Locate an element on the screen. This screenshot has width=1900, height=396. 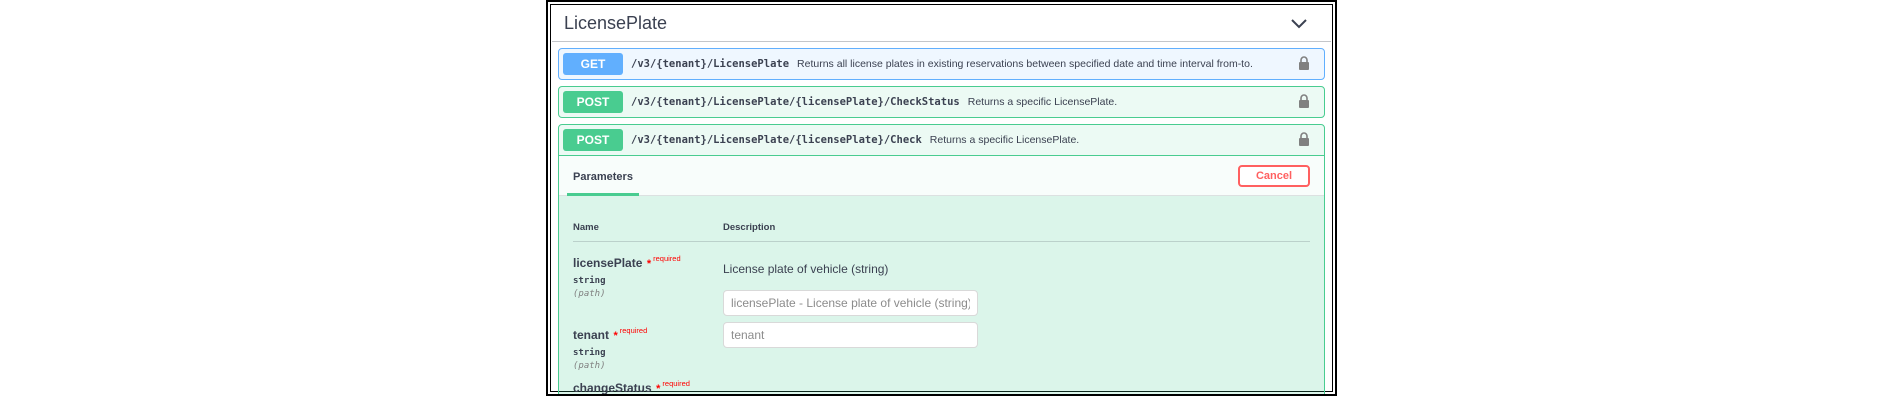
tab-parameters: Parameters is located at coordinates (603, 183).